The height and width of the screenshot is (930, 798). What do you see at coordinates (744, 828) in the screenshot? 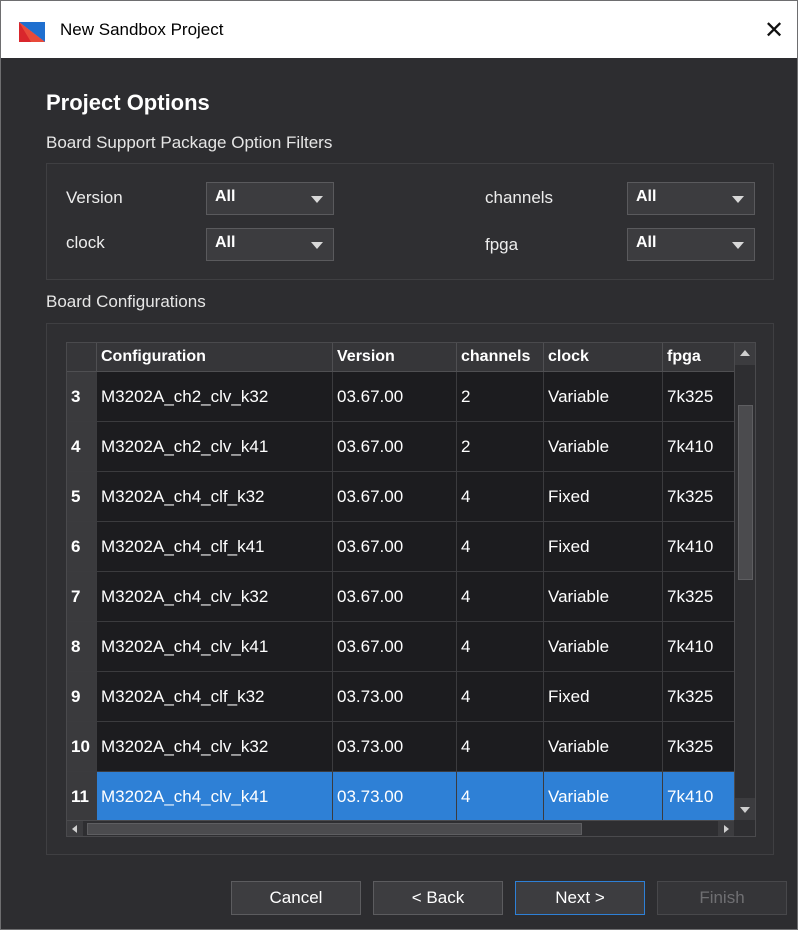
I see `scrollbar-corner` at bounding box center [744, 828].